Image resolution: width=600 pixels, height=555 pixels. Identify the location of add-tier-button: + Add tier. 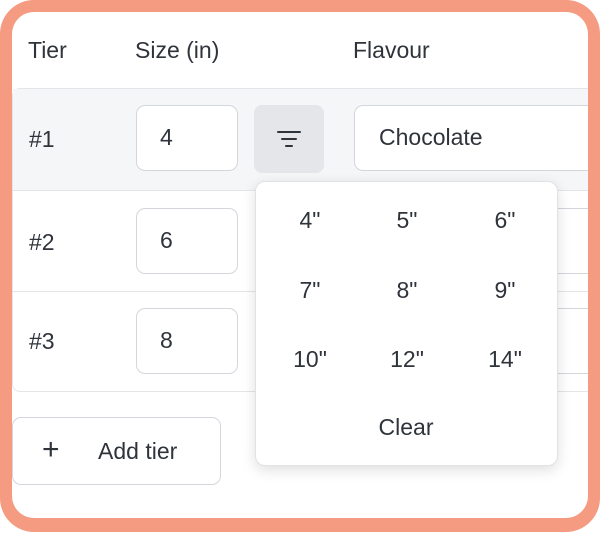
(116, 451).